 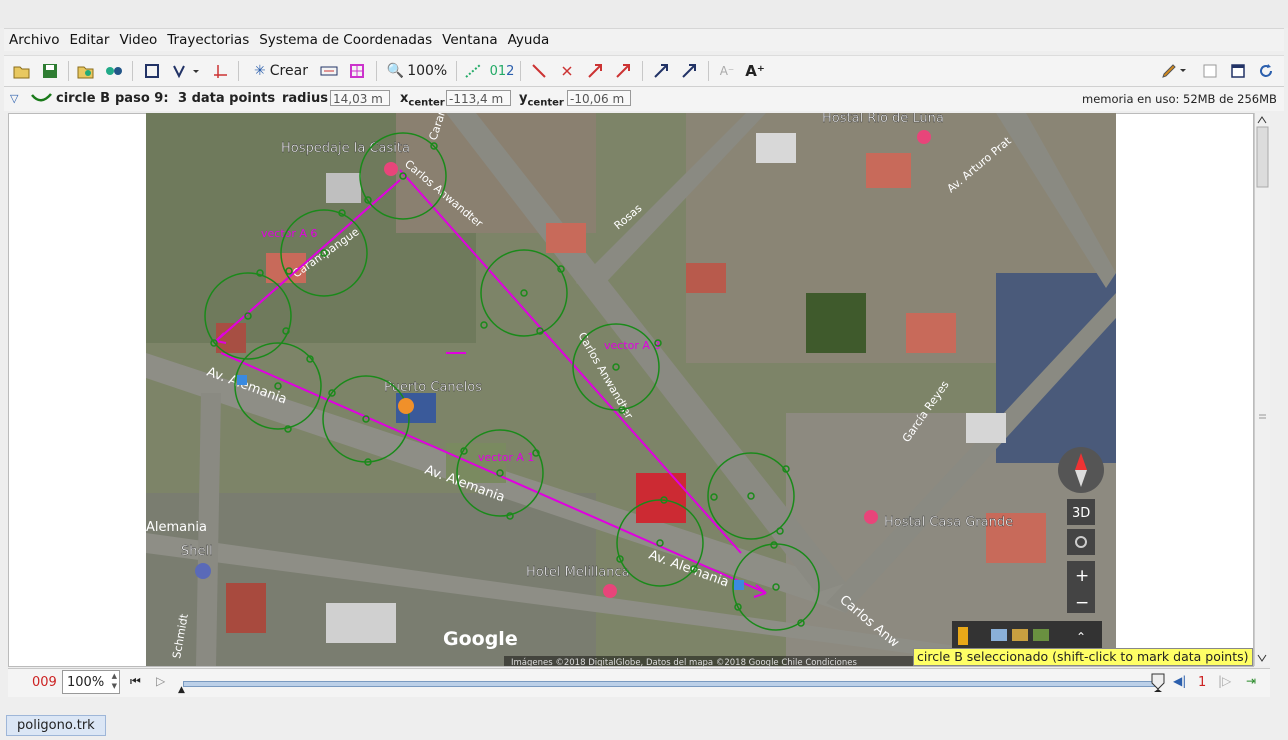 I want to click on spinner-up-icon: ▲, so click(x=114, y=676).